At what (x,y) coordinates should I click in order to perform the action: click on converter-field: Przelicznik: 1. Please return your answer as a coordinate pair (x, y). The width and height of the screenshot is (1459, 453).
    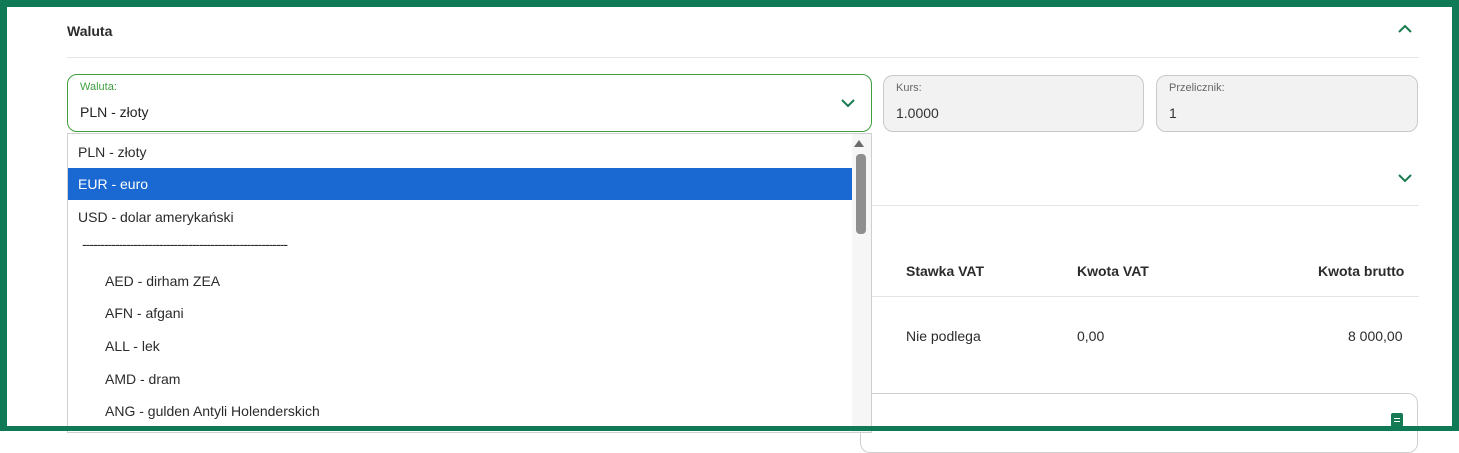
    Looking at the image, I should click on (1287, 103).